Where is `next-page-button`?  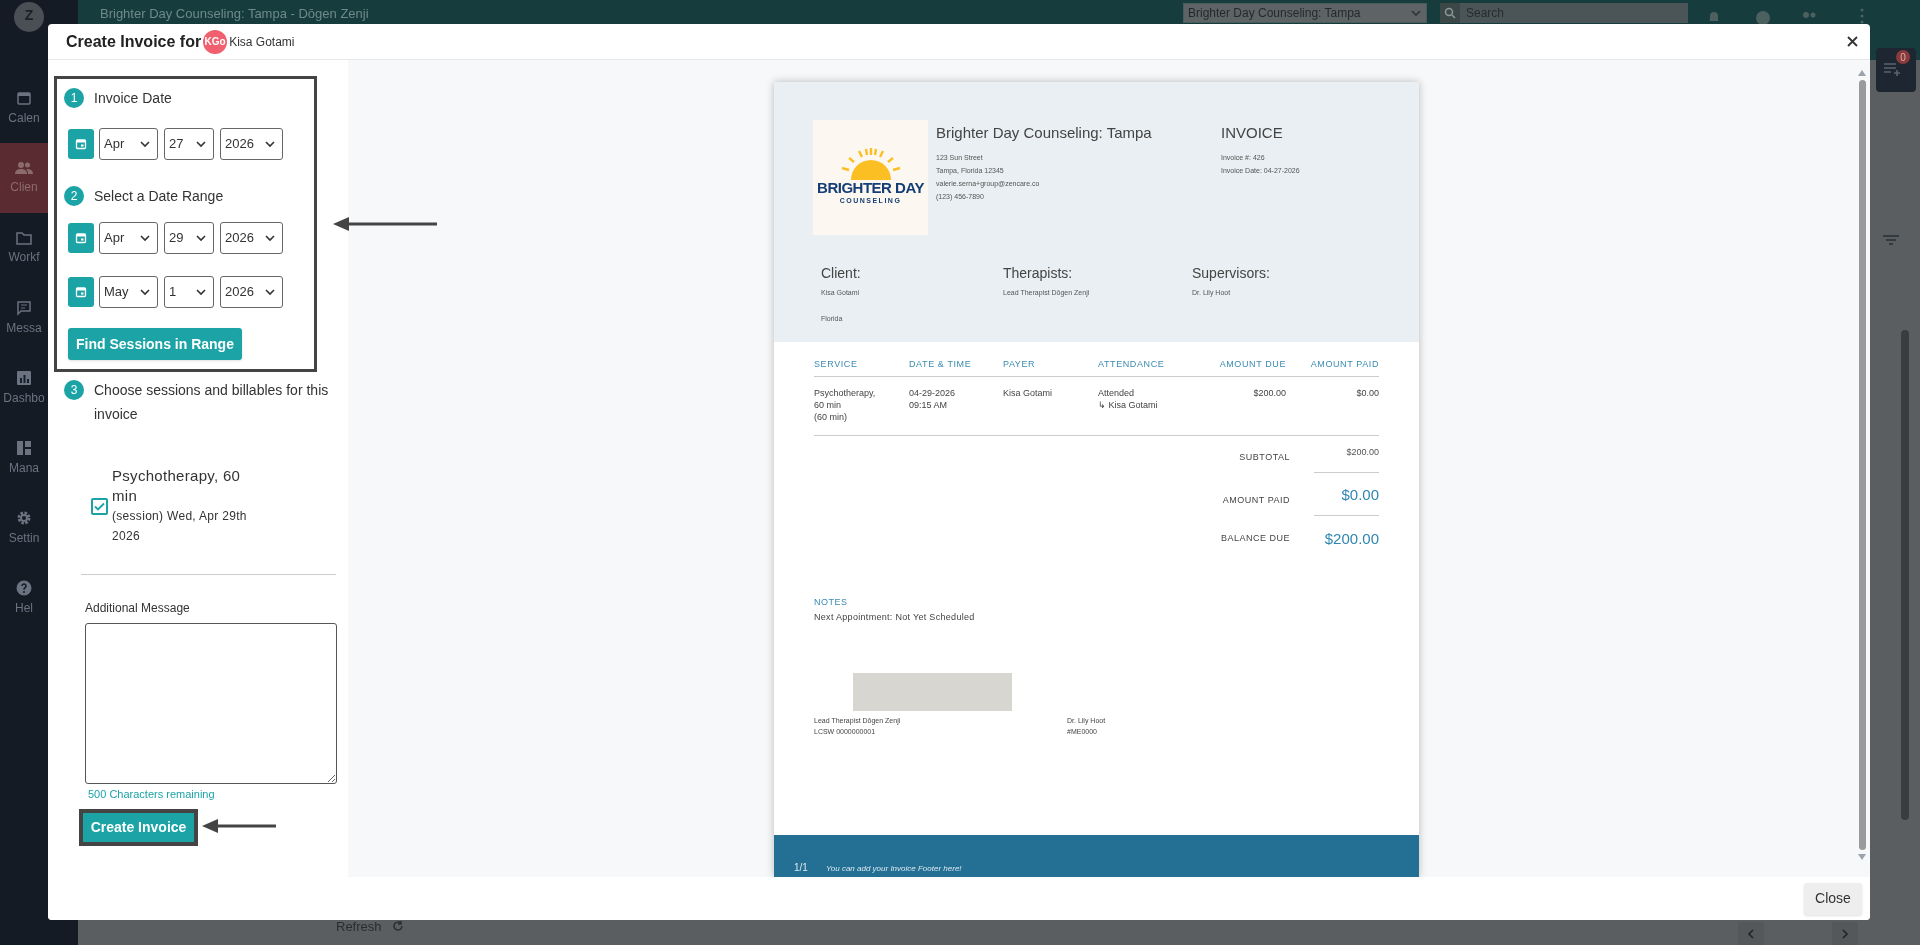 next-page-button is located at coordinates (1845, 933).